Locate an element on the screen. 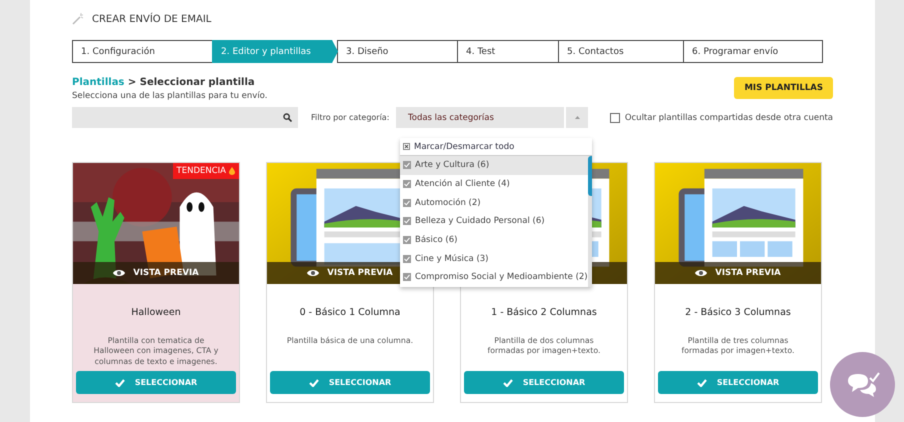 This screenshot has height=422, width=904. step-tab: 4. Test is located at coordinates (508, 51).